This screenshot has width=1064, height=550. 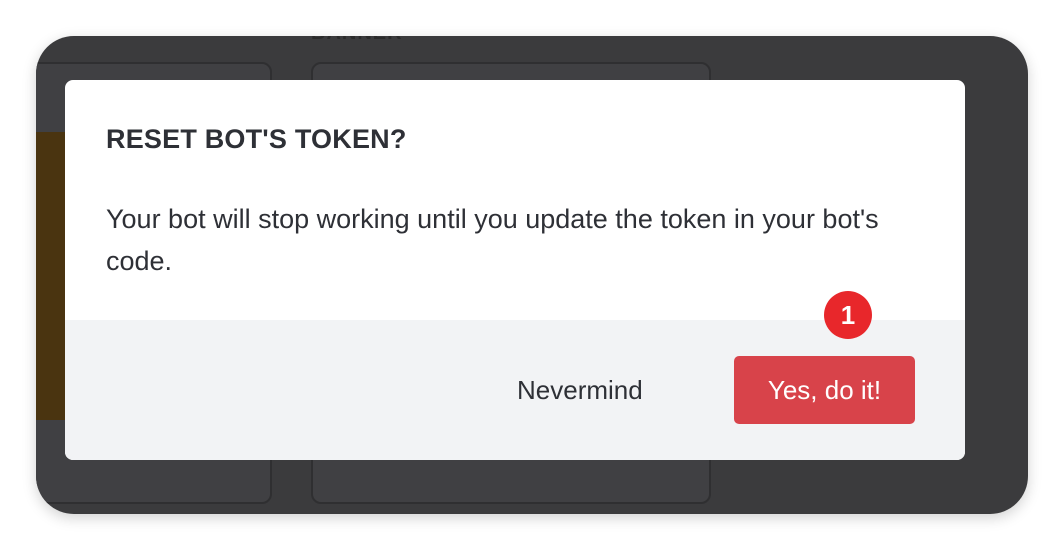 What do you see at coordinates (357, 40) in the screenshot?
I see `background-section-label: BANNER` at bounding box center [357, 40].